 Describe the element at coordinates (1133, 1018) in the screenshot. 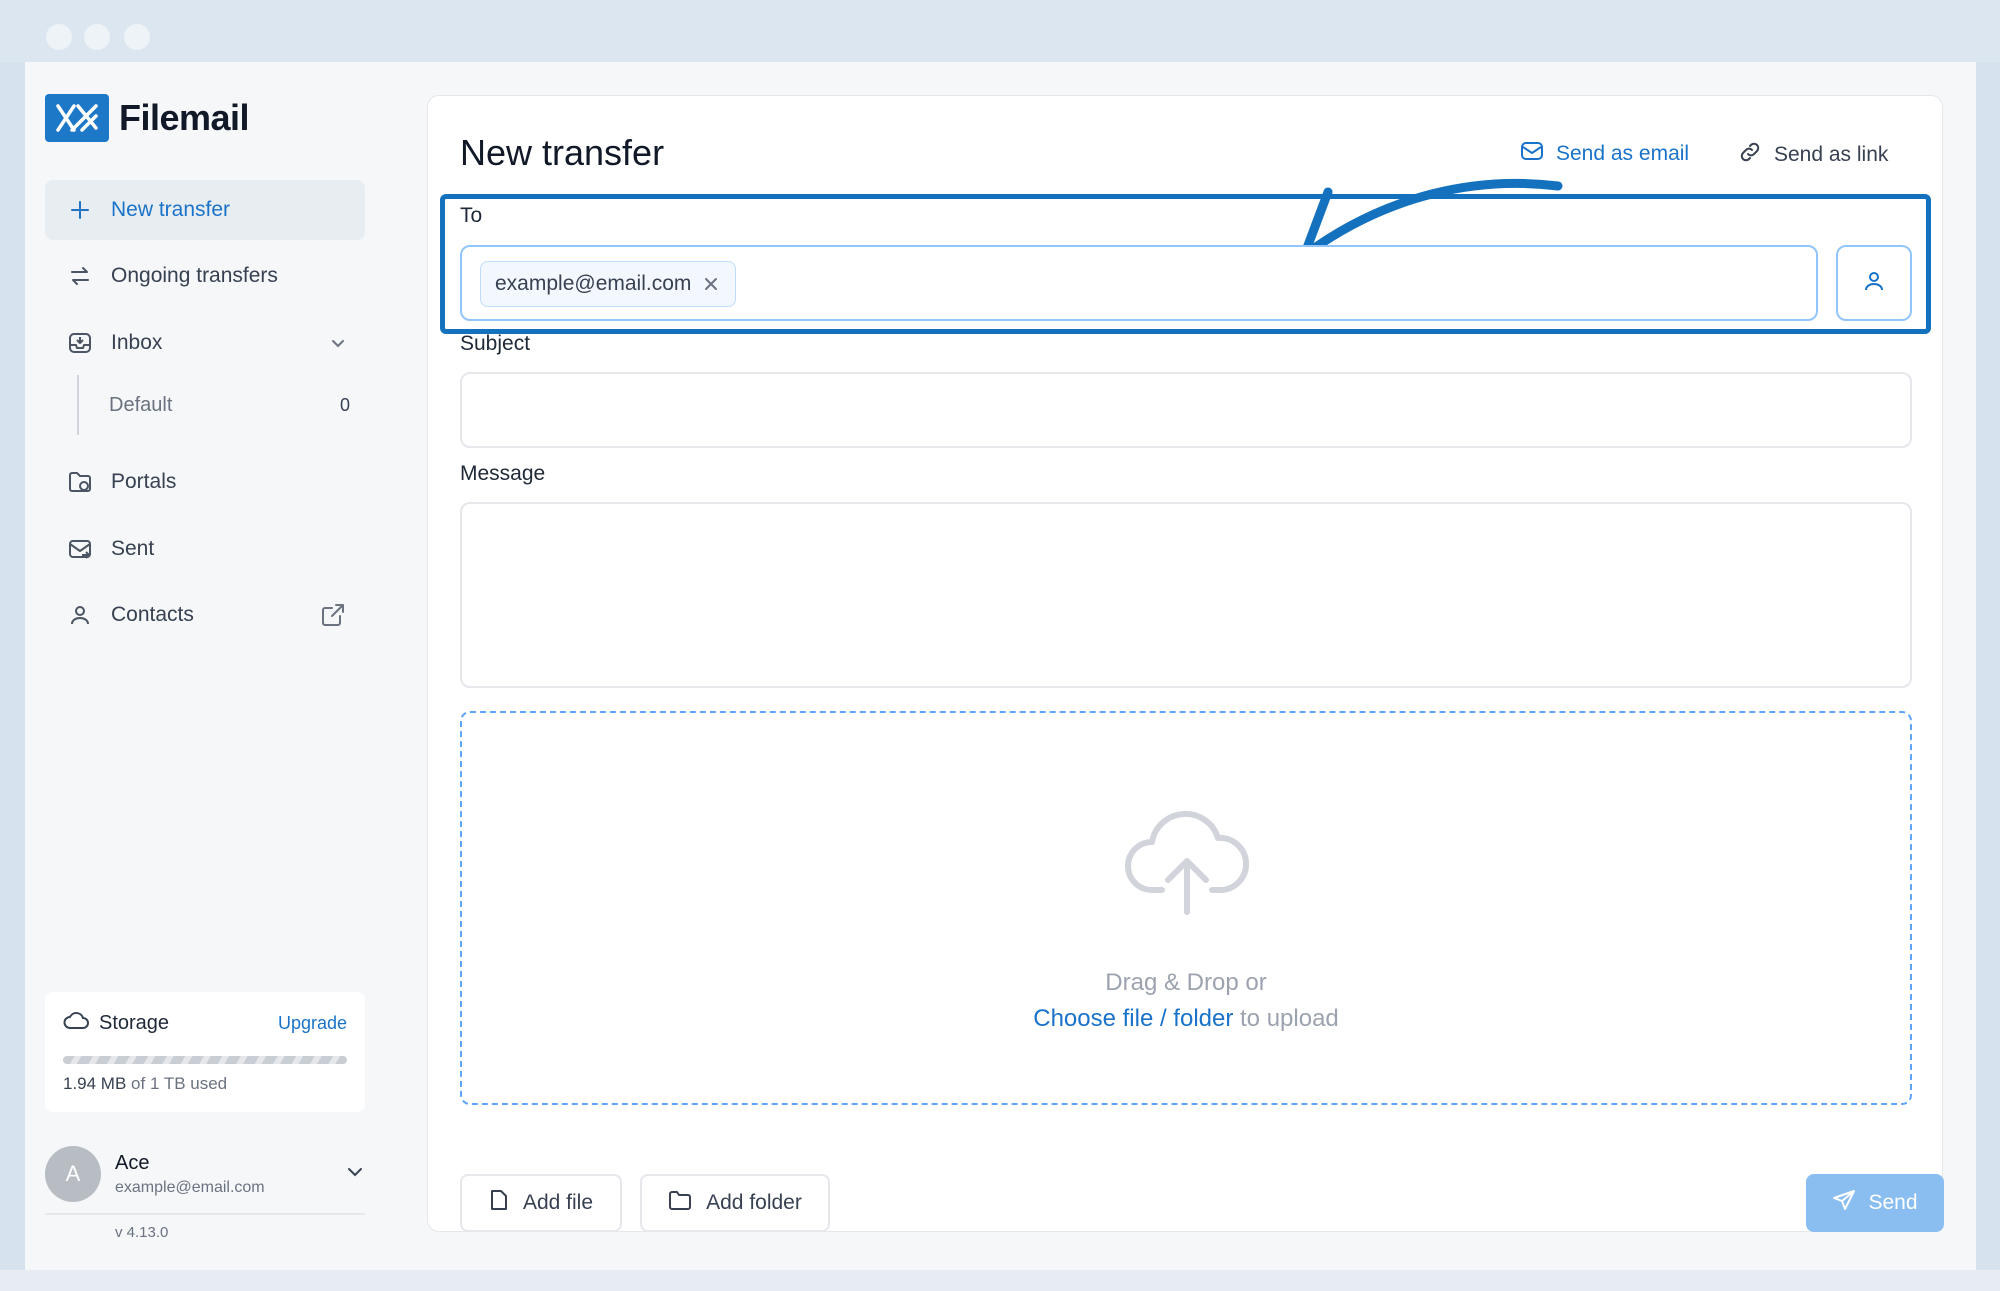

I see `choose-file-folder-link: Choose file / folder` at that location.